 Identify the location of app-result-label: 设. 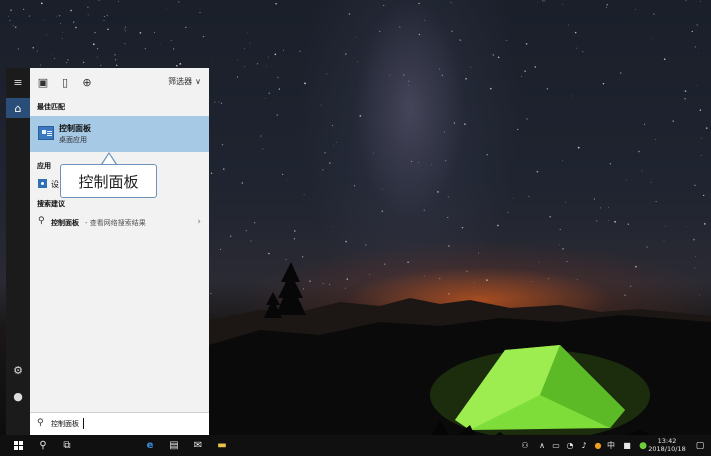
(55, 184).